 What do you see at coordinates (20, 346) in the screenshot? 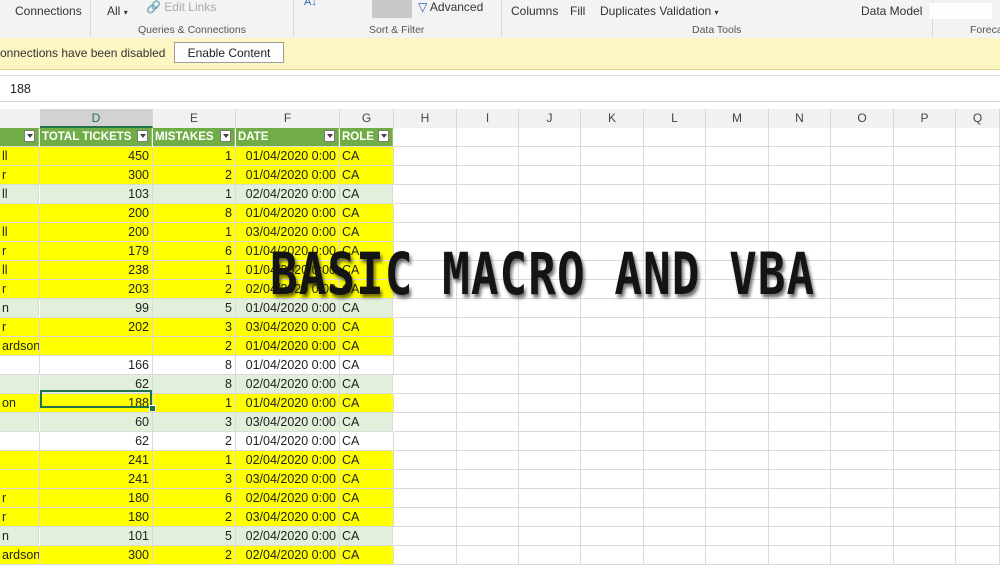
I see `name-cell: ardson` at bounding box center [20, 346].